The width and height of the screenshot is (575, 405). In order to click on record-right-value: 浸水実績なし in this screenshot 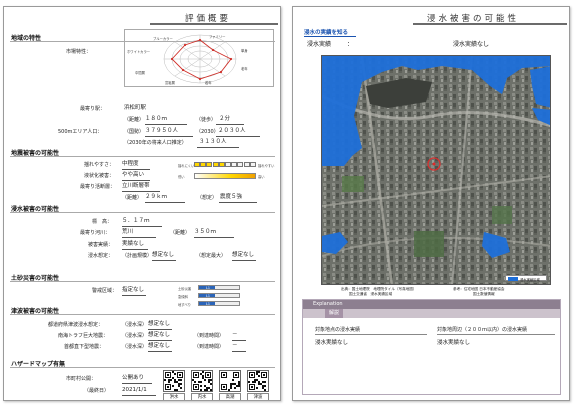, I will do `click(471, 44)`.